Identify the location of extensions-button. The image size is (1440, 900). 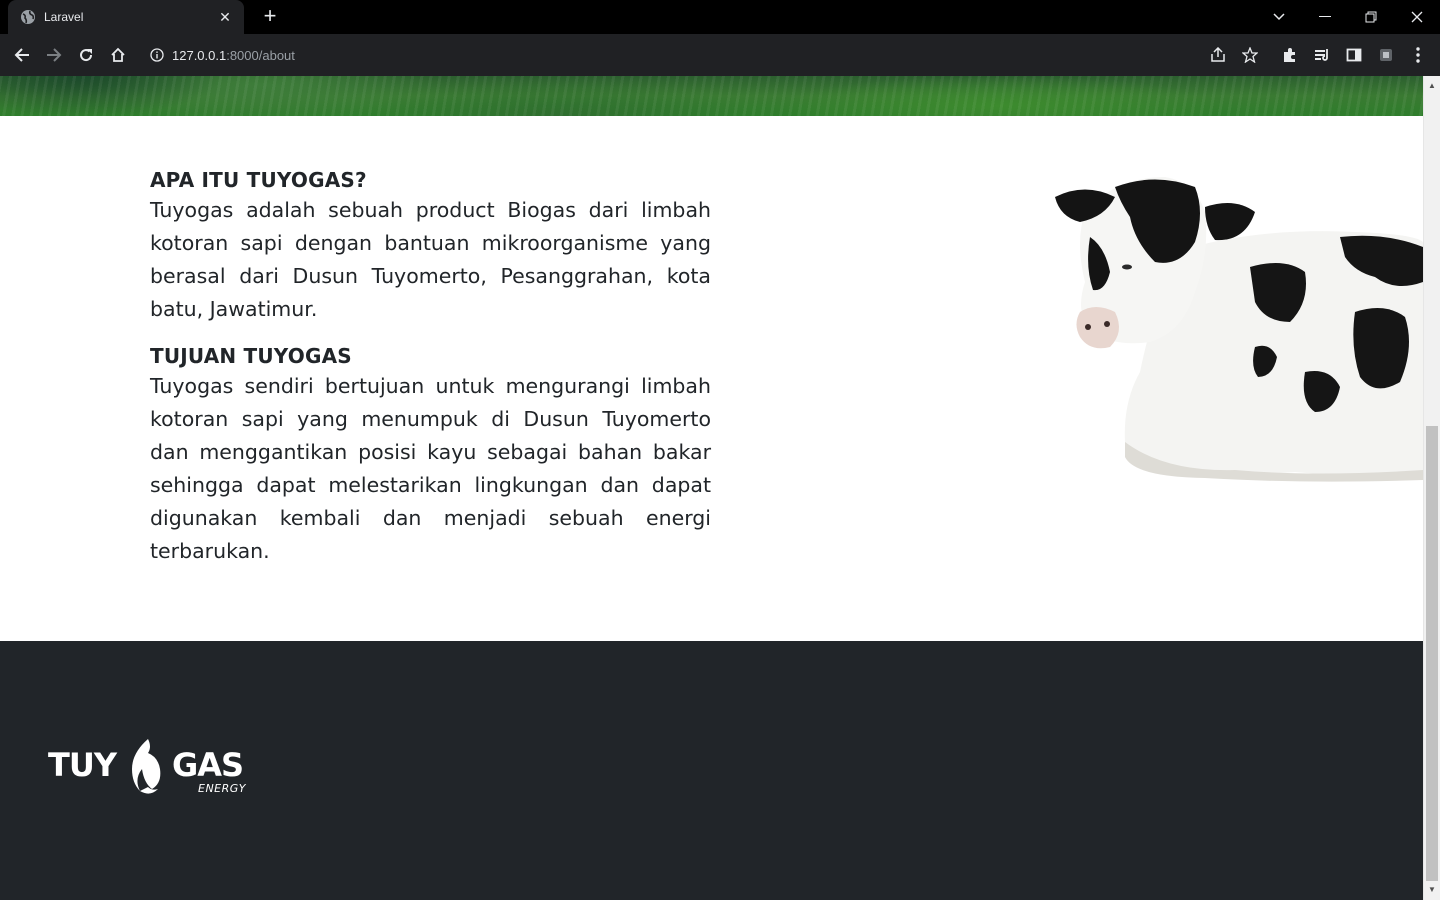
(1290, 55).